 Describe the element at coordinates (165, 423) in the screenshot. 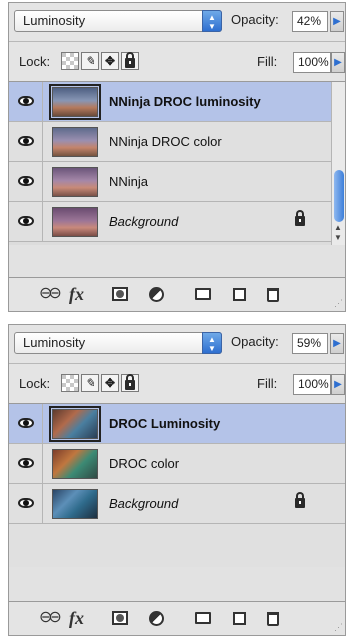

I see `layer-name: DROC Luminosity` at that location.